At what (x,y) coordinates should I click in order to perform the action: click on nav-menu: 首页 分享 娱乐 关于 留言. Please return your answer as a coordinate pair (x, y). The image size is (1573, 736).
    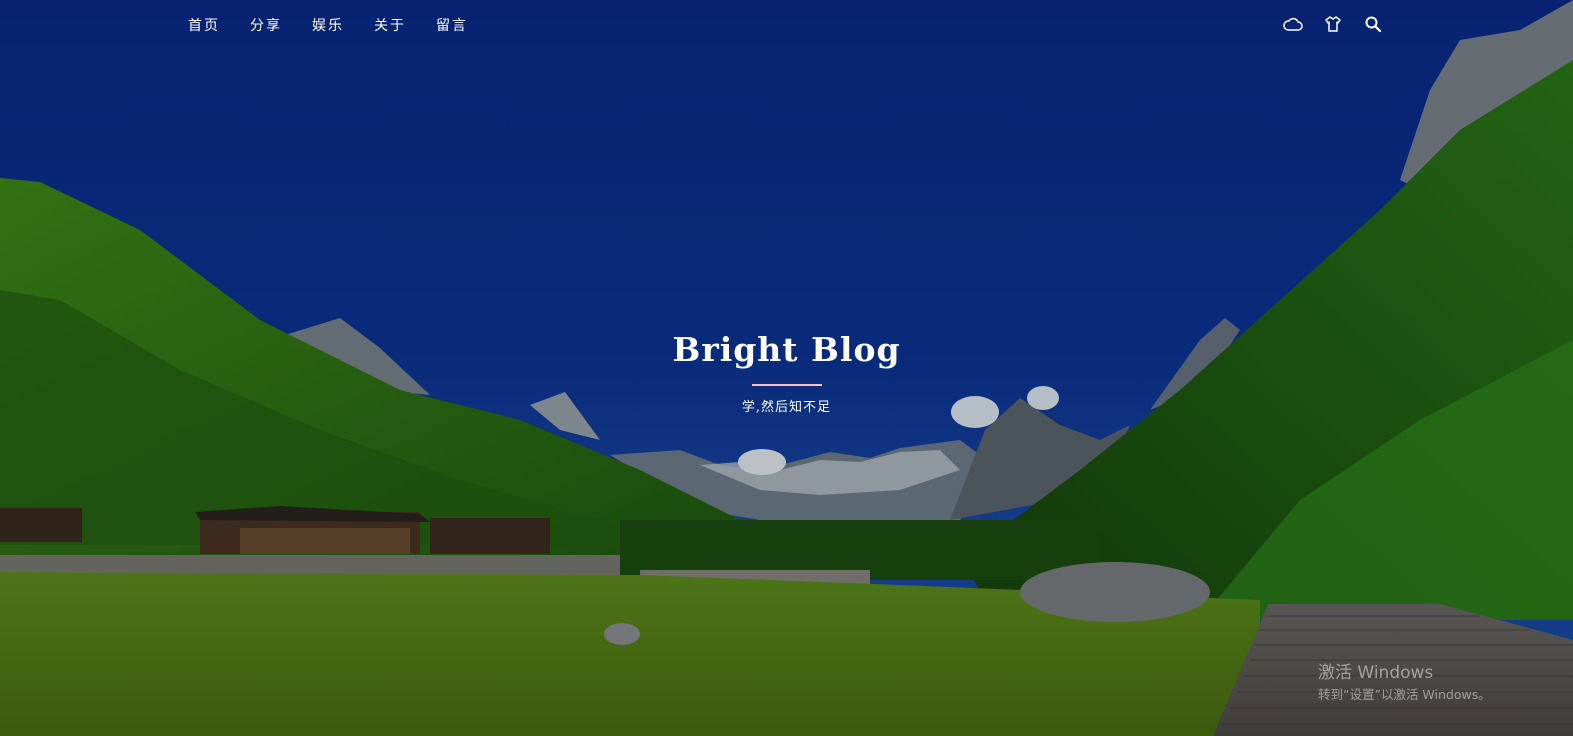
    Looking at the image, I should click on (328, 26).